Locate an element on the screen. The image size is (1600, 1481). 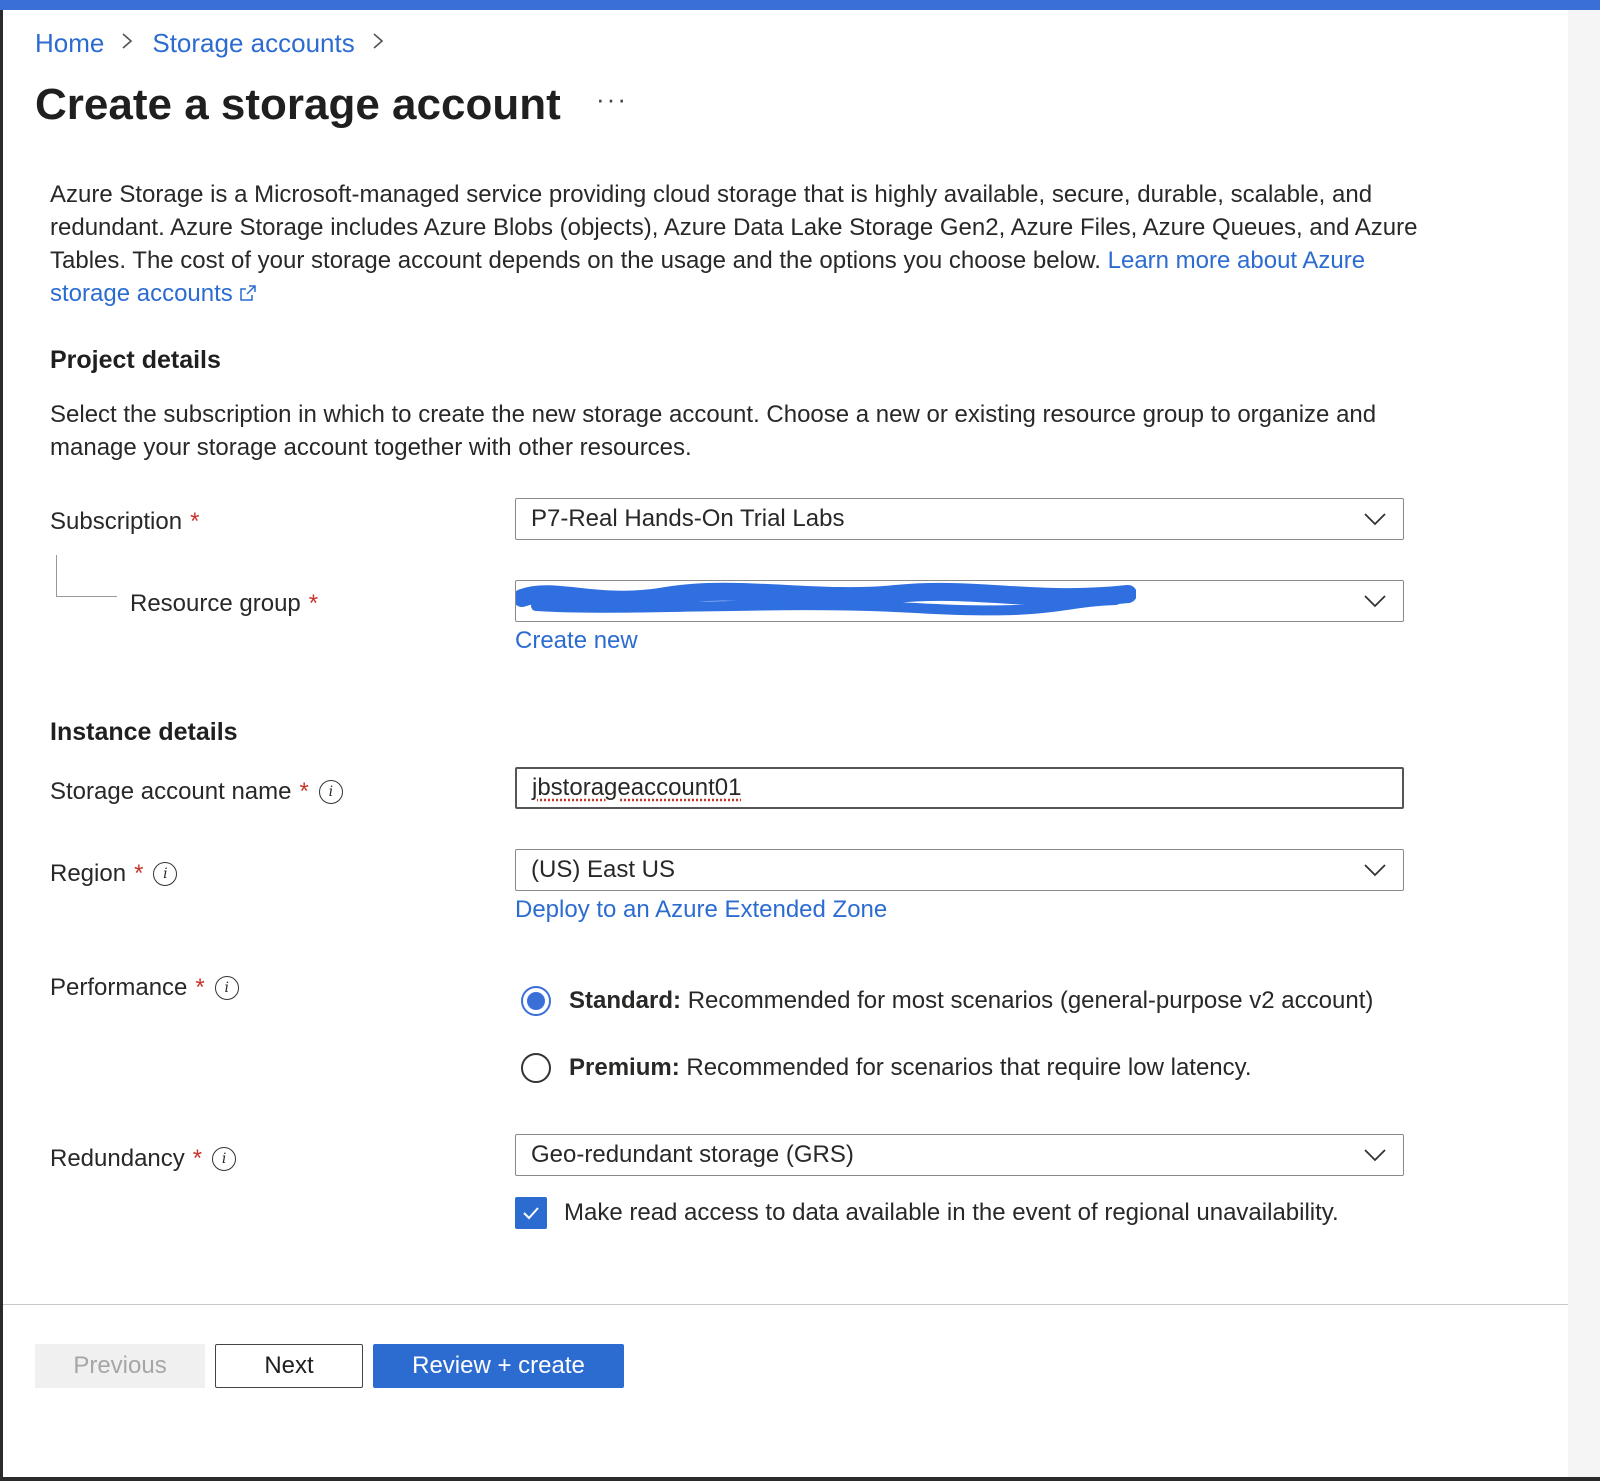
redundancy-dropdown: Geo-redundant storage (GRS) is located at coordinates (959, 1155).